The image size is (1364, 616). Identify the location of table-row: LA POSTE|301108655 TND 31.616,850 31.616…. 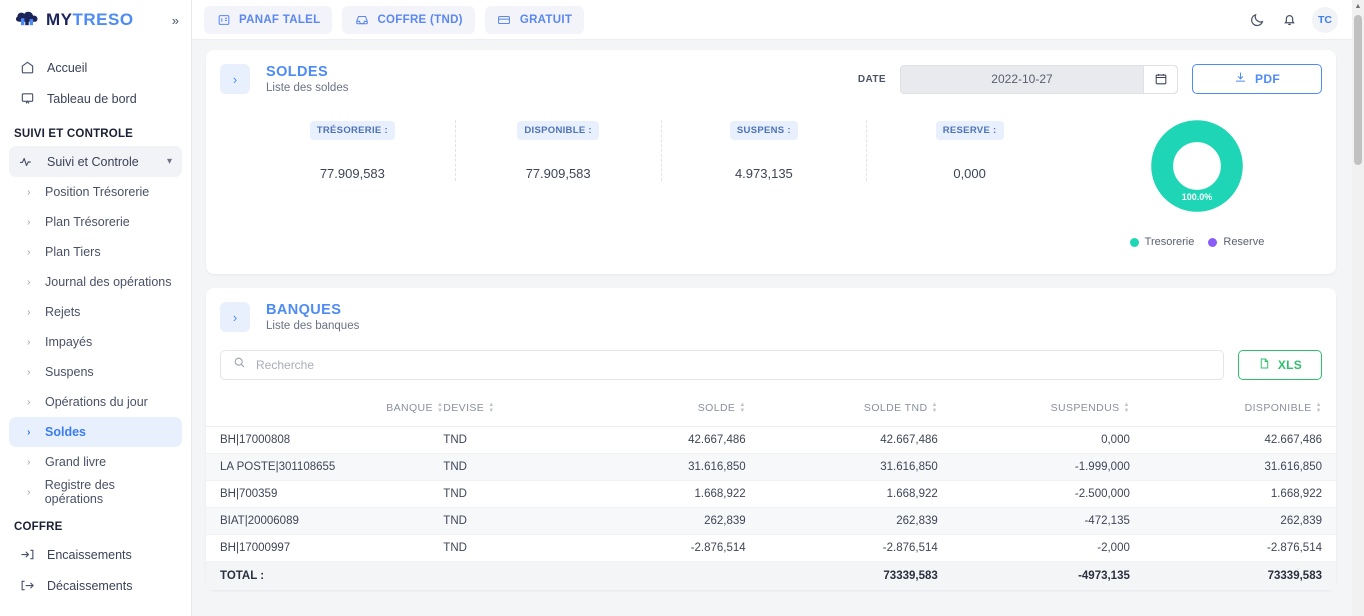
(771, 467).